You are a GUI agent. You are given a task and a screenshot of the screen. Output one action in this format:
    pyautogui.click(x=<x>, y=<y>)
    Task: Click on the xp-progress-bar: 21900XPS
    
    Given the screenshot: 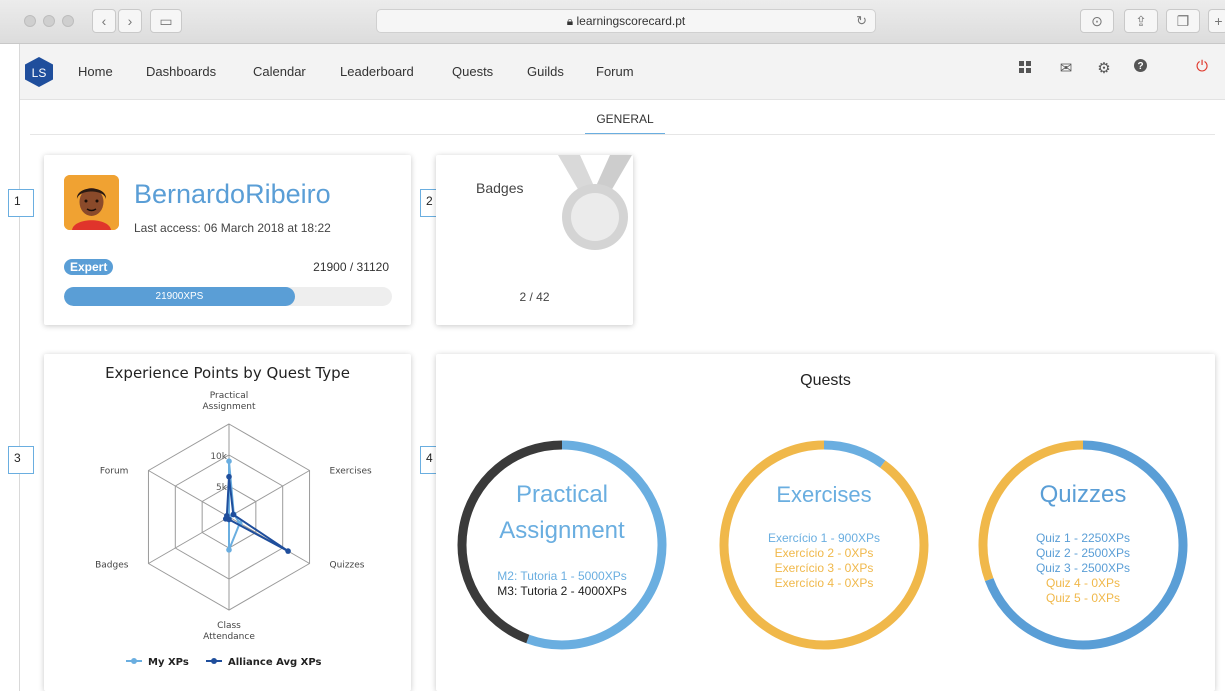 What is the action you would take?
    pyautogui.click(x=228, y=296)
    